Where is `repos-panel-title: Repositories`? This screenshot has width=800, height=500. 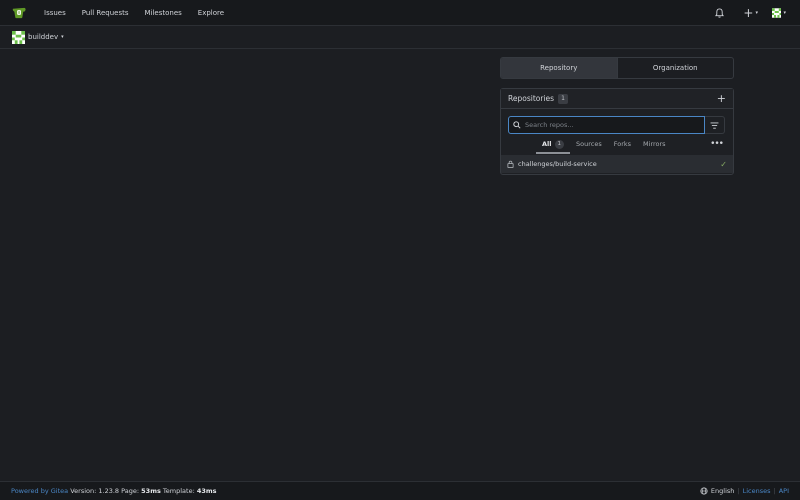 repos-panel-title: Repositories is located at coordinates (531, 98).